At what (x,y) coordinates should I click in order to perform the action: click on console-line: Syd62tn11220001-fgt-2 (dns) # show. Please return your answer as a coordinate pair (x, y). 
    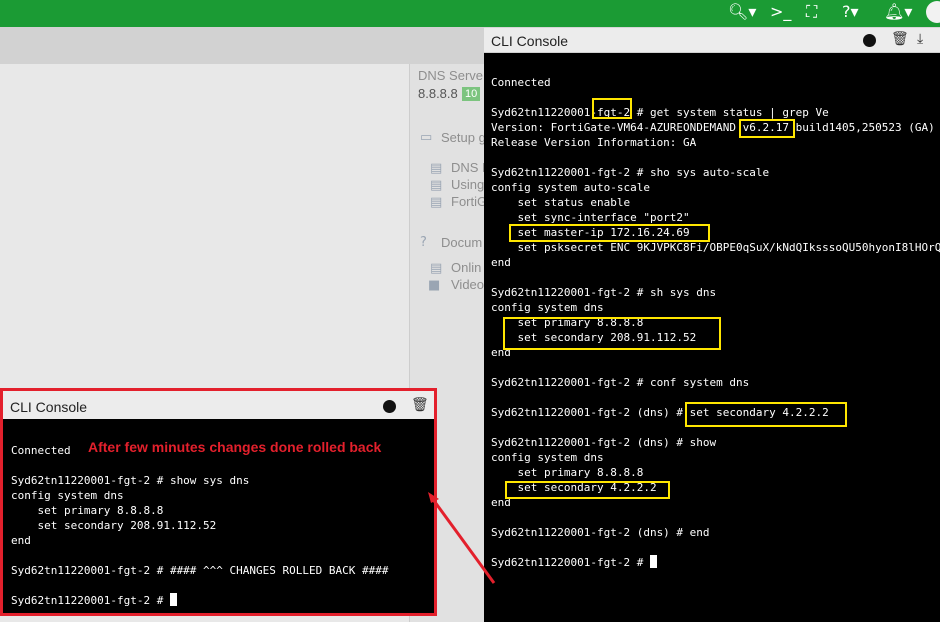
    Looking at the image, I should click on (604, 442).